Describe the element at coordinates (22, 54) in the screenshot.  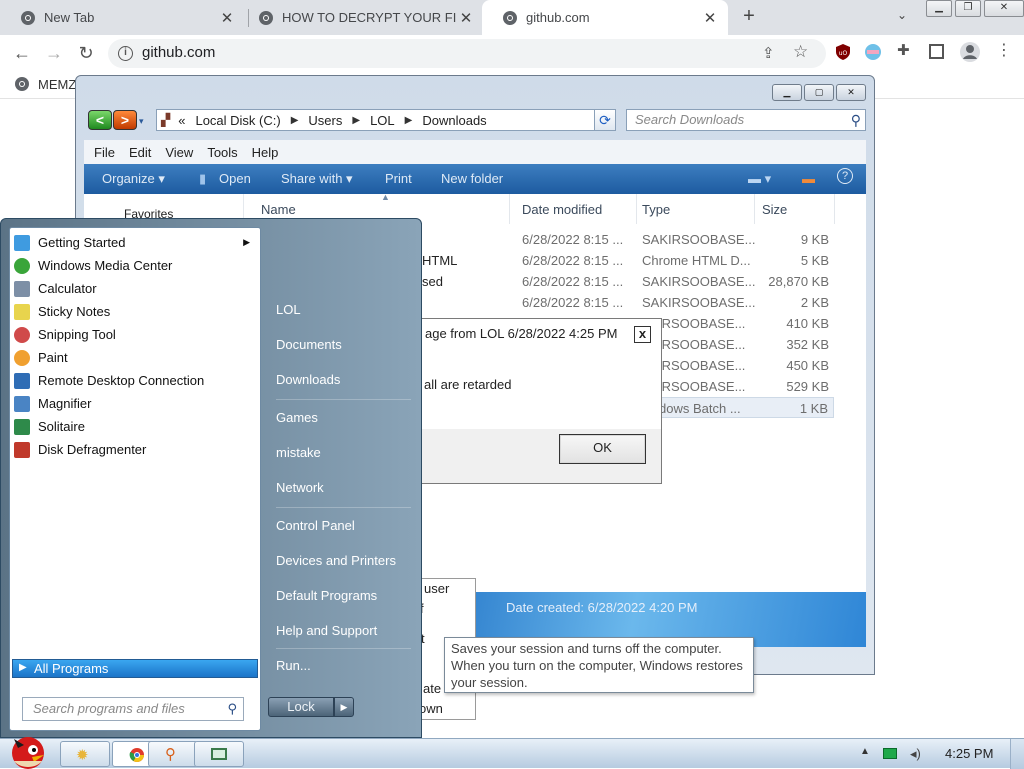
I see `back-button: ←` at that location.